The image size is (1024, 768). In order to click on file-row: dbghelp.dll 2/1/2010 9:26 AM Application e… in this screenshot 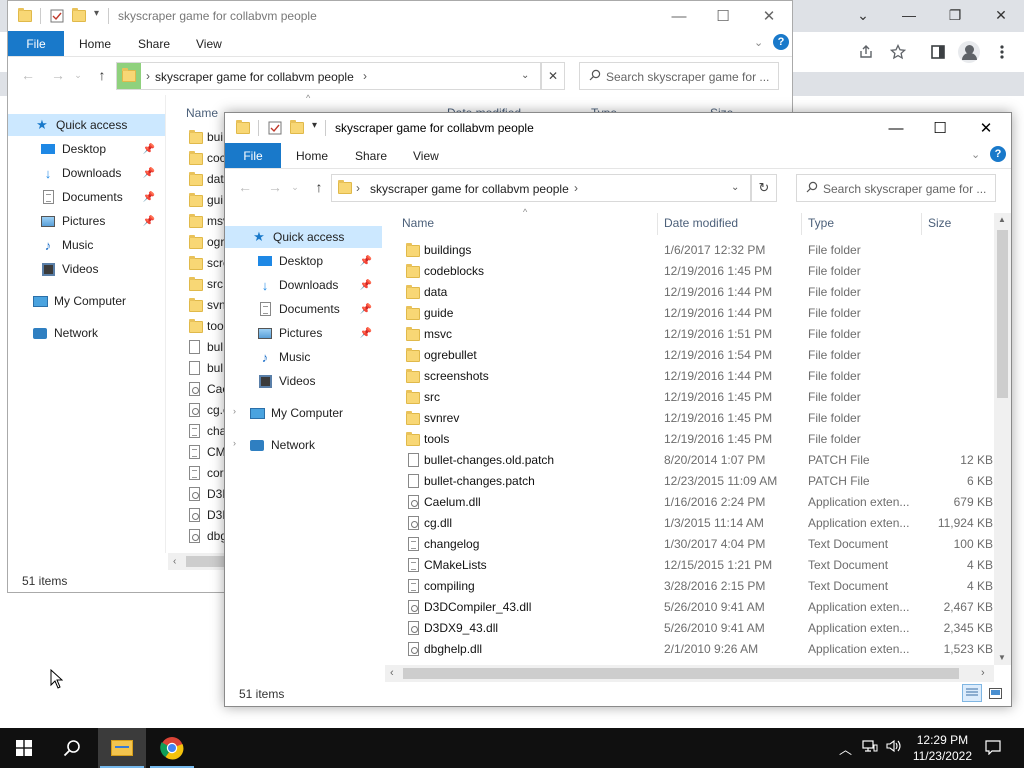, I will do `click(689, 649)`.